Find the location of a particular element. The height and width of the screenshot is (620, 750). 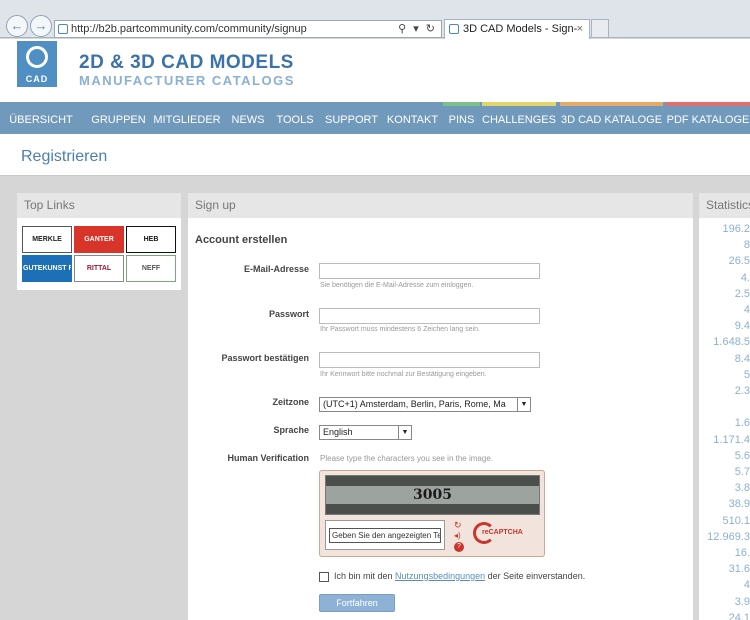

statistic-value: 4. is located at coordinates (745, 277).